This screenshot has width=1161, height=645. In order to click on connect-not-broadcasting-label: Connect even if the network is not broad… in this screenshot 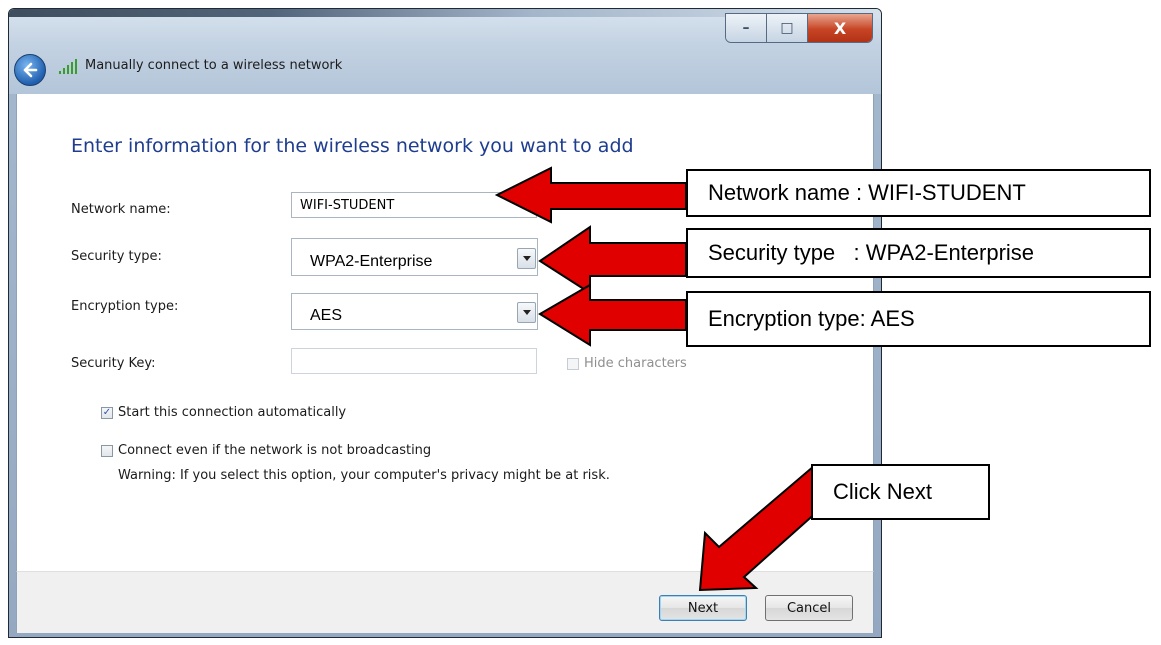, I will do `click(275, 450)`.